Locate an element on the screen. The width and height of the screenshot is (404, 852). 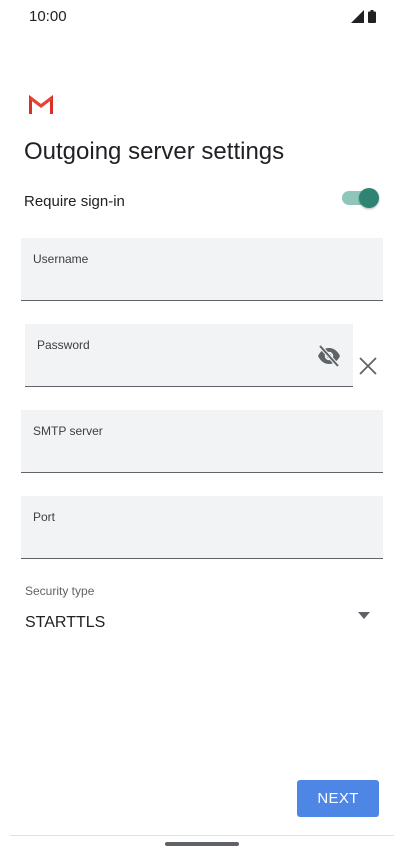
require-signin-toggle is located at coordinates (360, 198).